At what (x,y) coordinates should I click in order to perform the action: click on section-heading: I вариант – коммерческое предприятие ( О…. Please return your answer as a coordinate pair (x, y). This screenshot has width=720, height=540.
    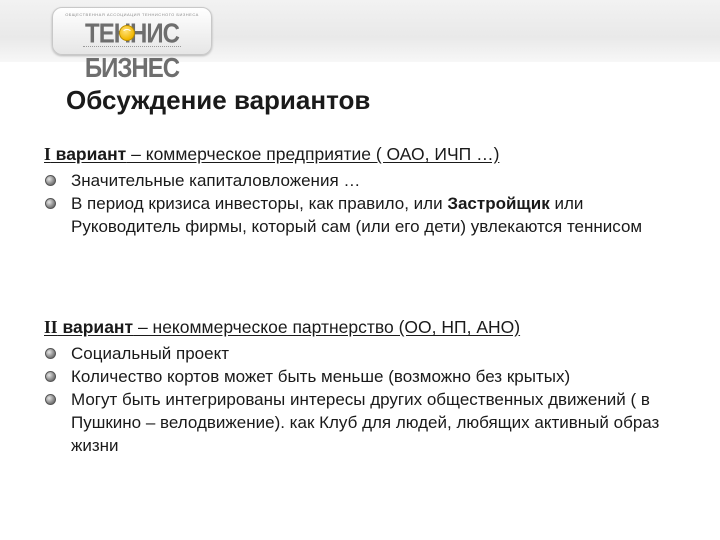
    Looking at the image, I should click on (369, 154).